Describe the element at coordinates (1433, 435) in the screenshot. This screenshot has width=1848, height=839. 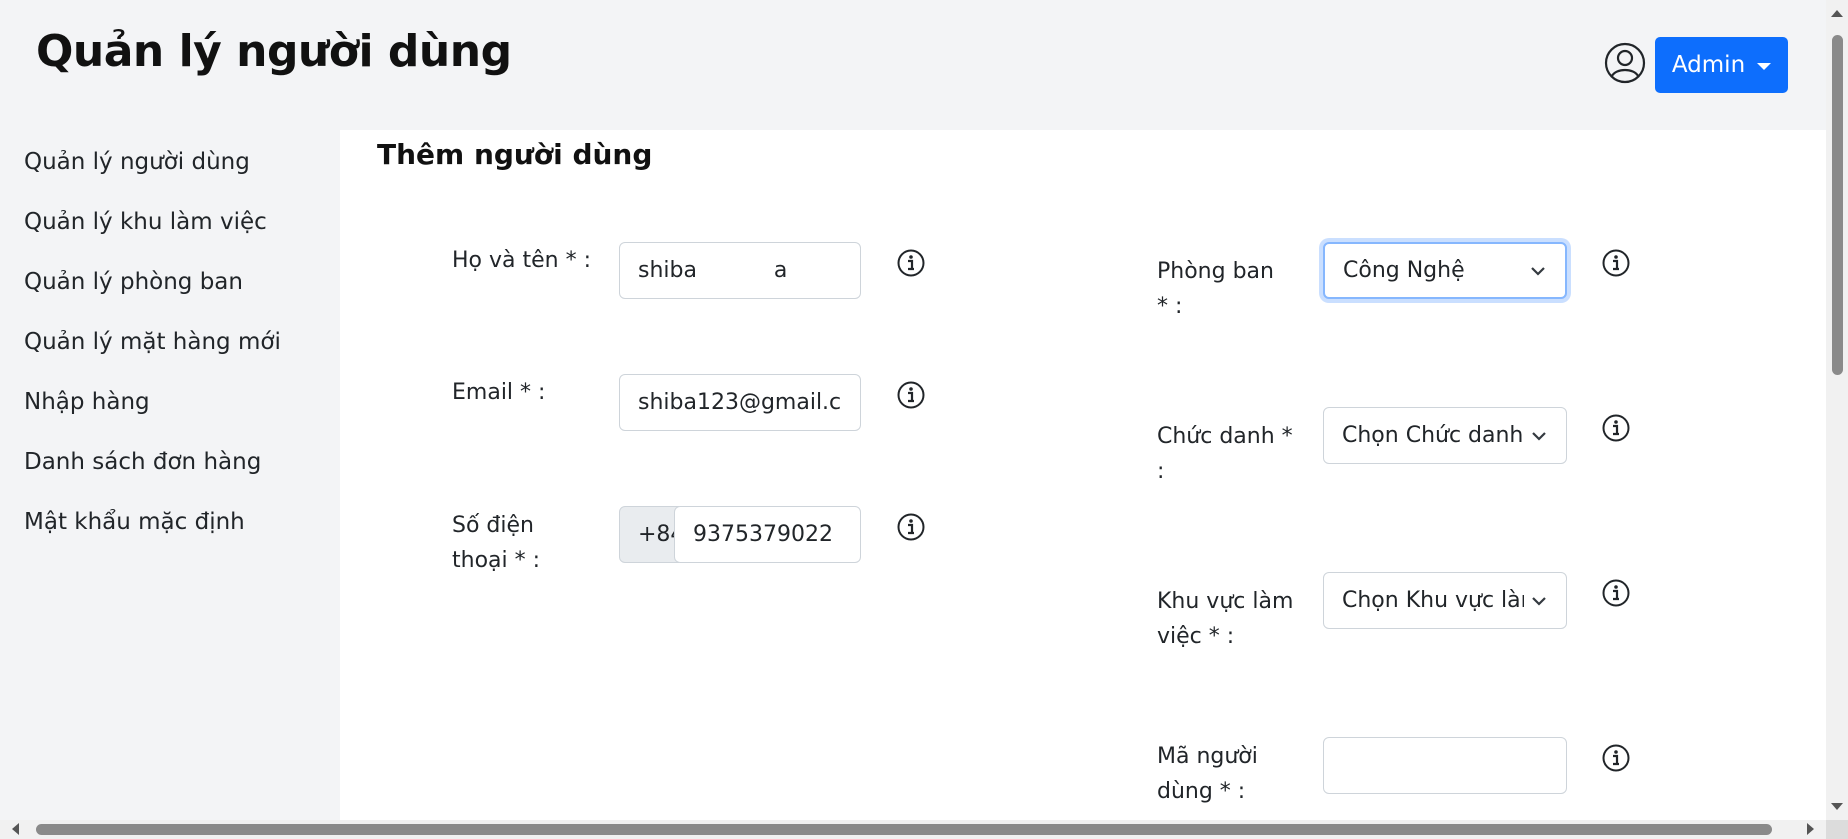
I see `position-value: Chọn Chức danh` at that location.